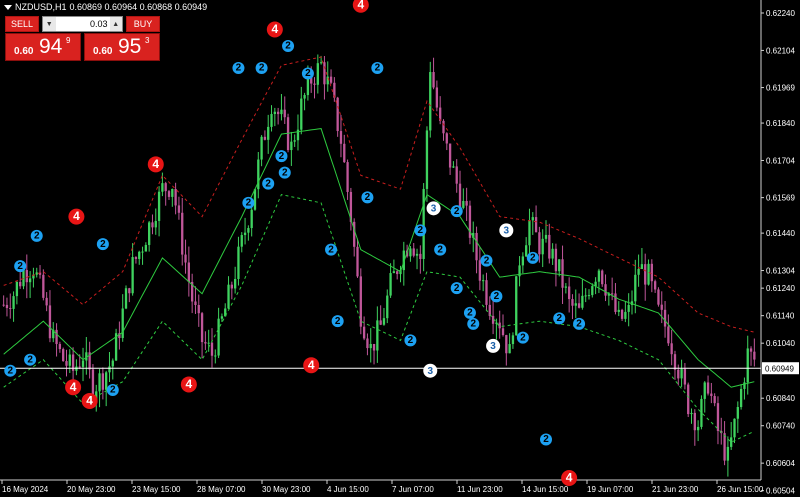 Image resolution: width=800 pixels, height=497 pixels. What do you see at coordinates (91, 489) in the screenshot?
I see `time-tick-label: 20 May 23:00` at bounding box center [91, 489].